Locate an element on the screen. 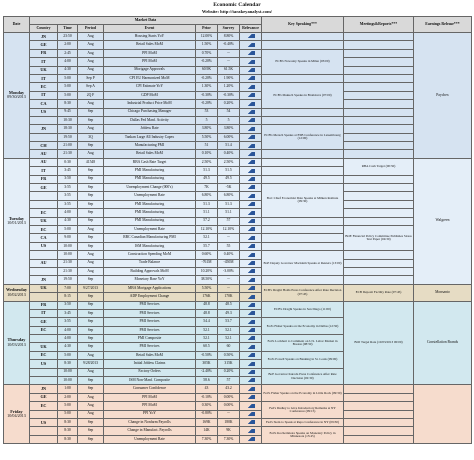 This screenshot has width=474, height=460. period-cell: 3Q is located at coordinates (90, 137).